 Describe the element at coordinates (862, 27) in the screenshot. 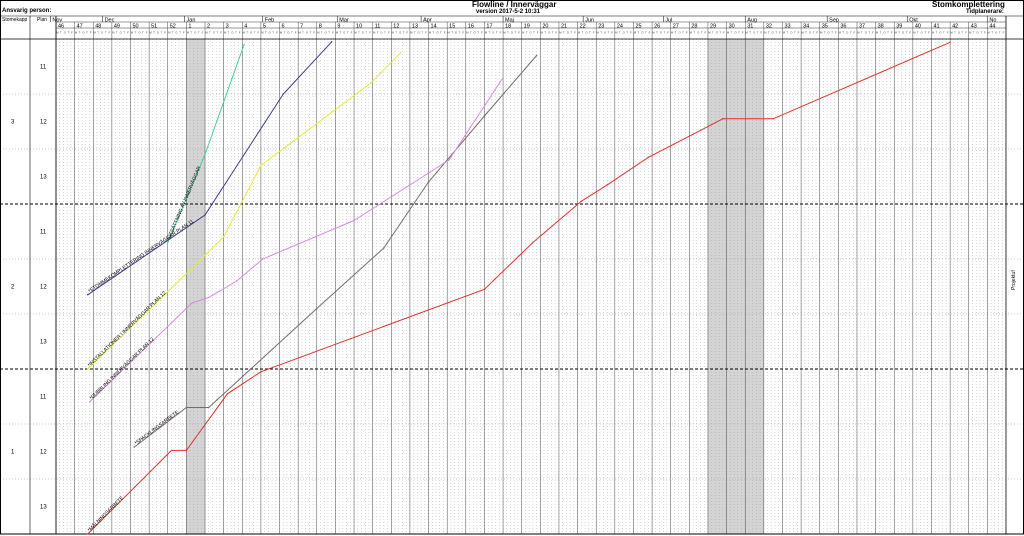

I see `week-label: 37` at that location.